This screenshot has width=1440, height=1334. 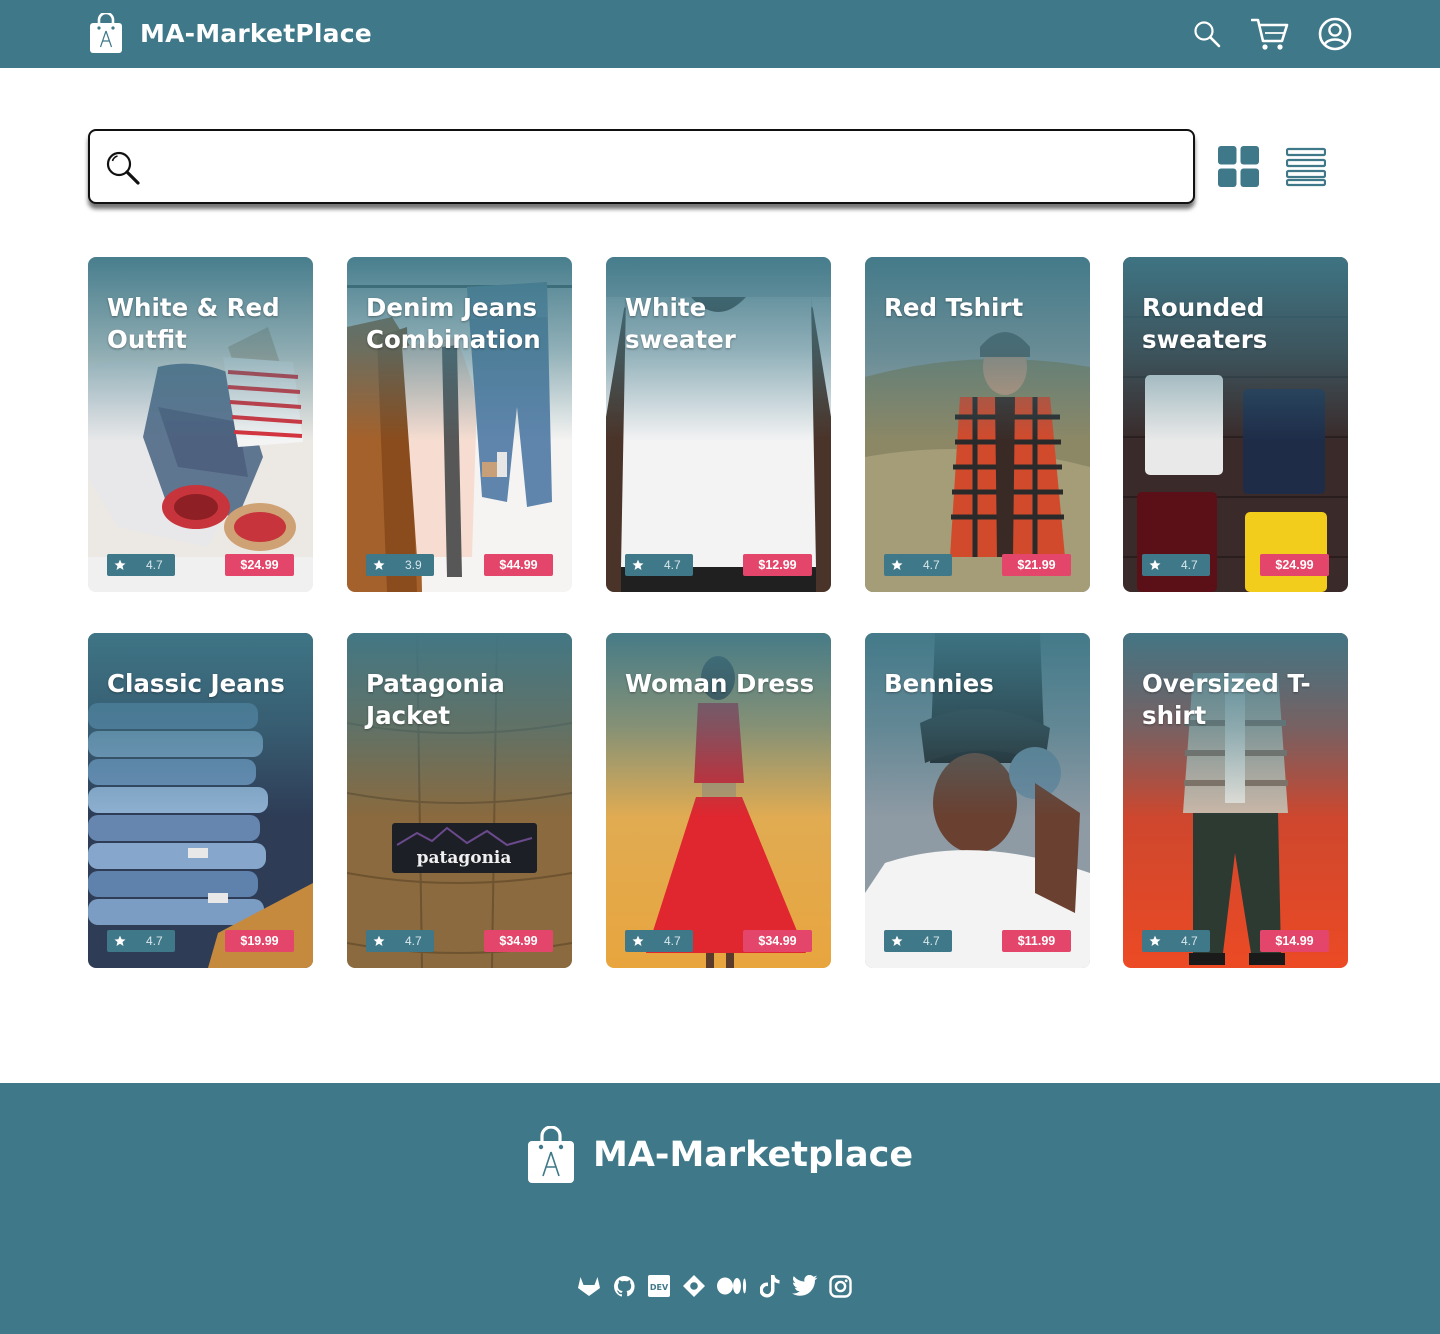 I want to click on product-title: White & Red Outfit, so click(x=193, y=323).